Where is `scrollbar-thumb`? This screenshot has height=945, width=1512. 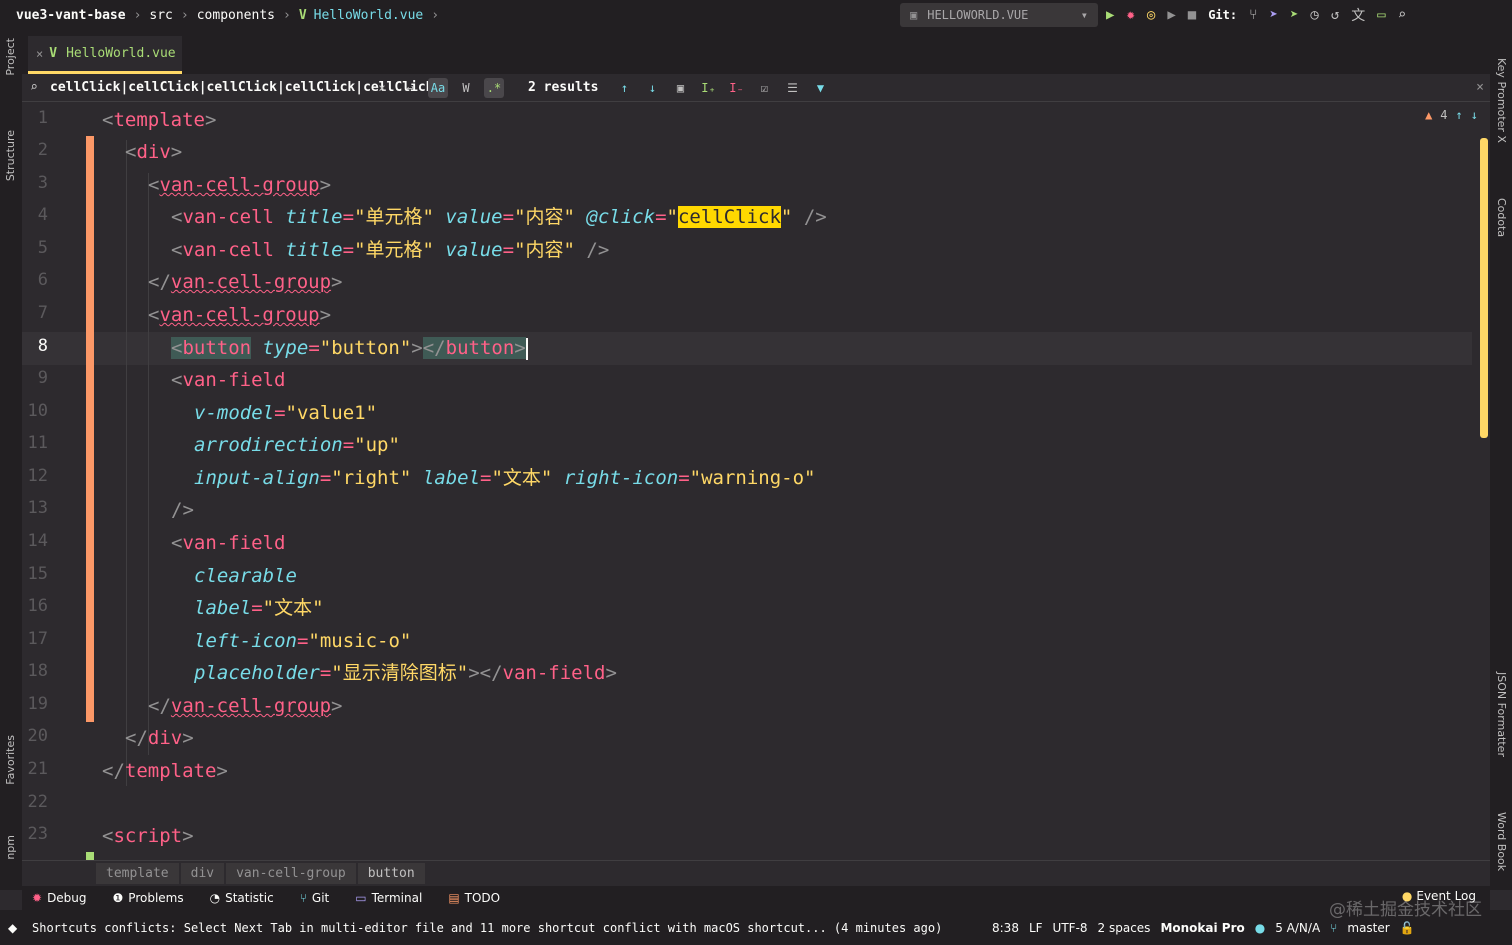 scrollbar-thumb is located at coordinates (1484, 288).